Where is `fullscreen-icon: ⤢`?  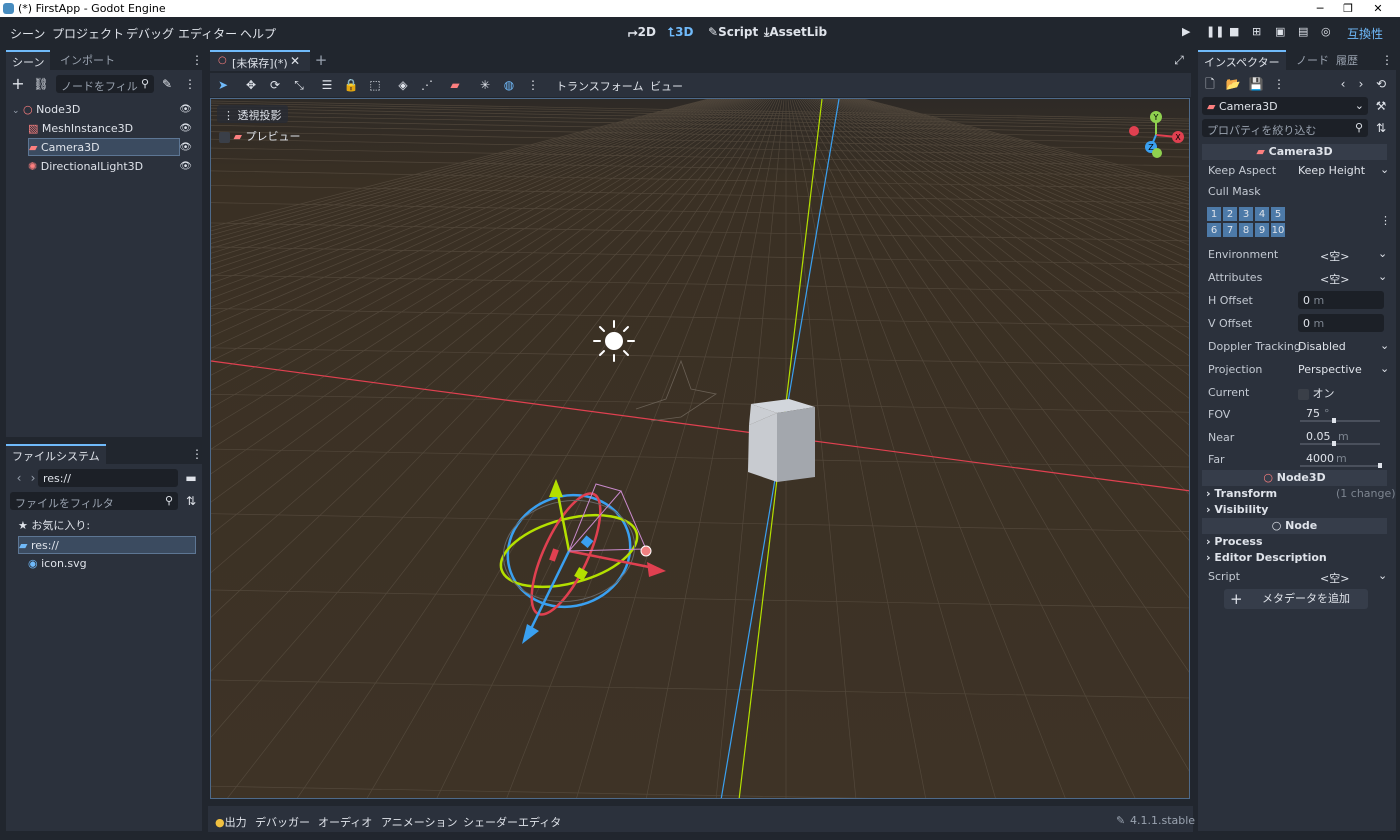 fullscreen-icon: ⤢ is located at coordinates (1179, 60).